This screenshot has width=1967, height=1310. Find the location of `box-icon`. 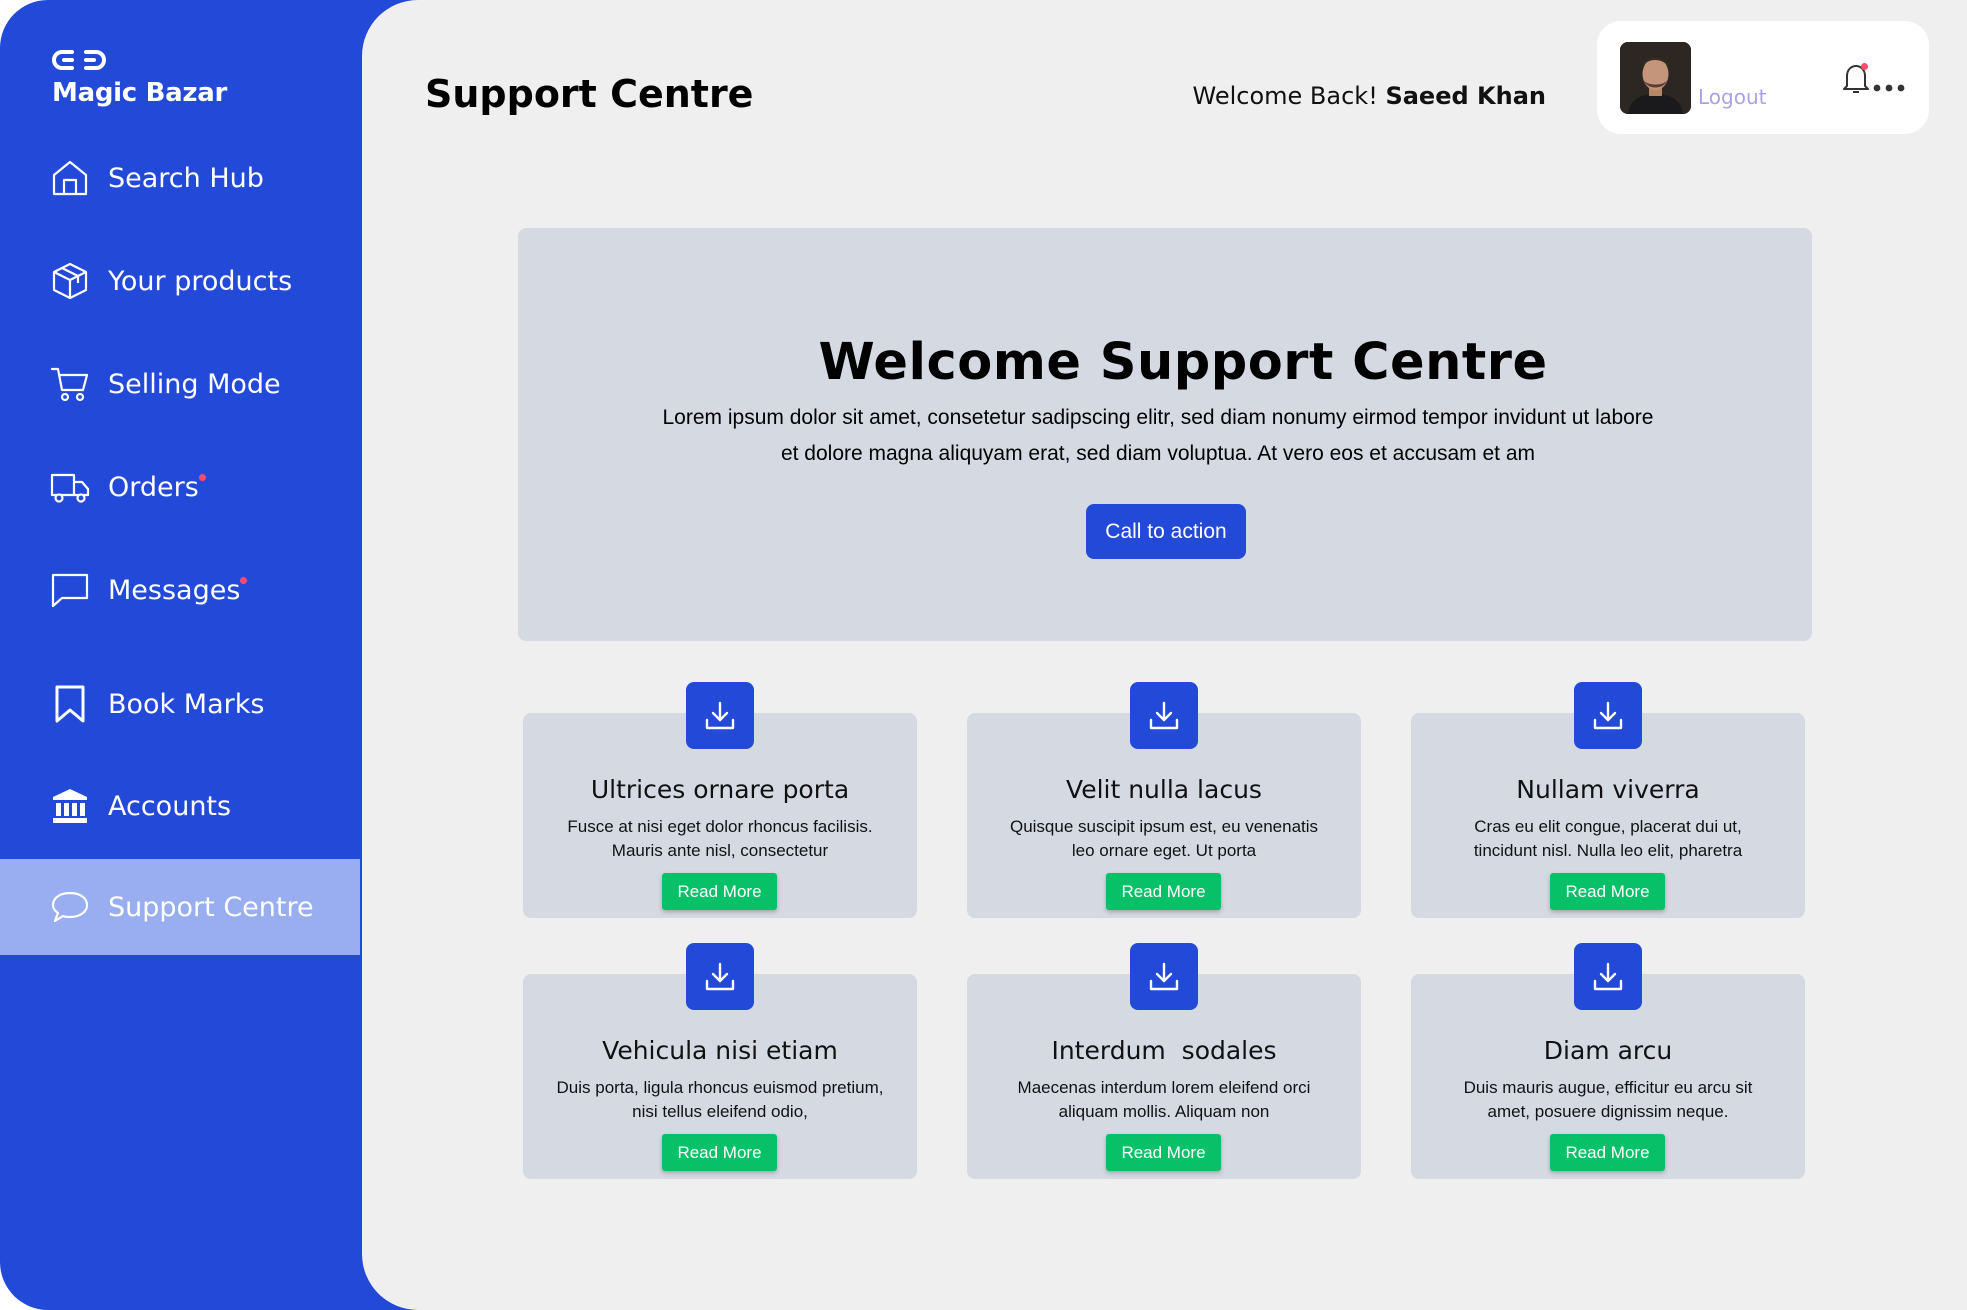

box-icon is located at coordinates (70, 281).